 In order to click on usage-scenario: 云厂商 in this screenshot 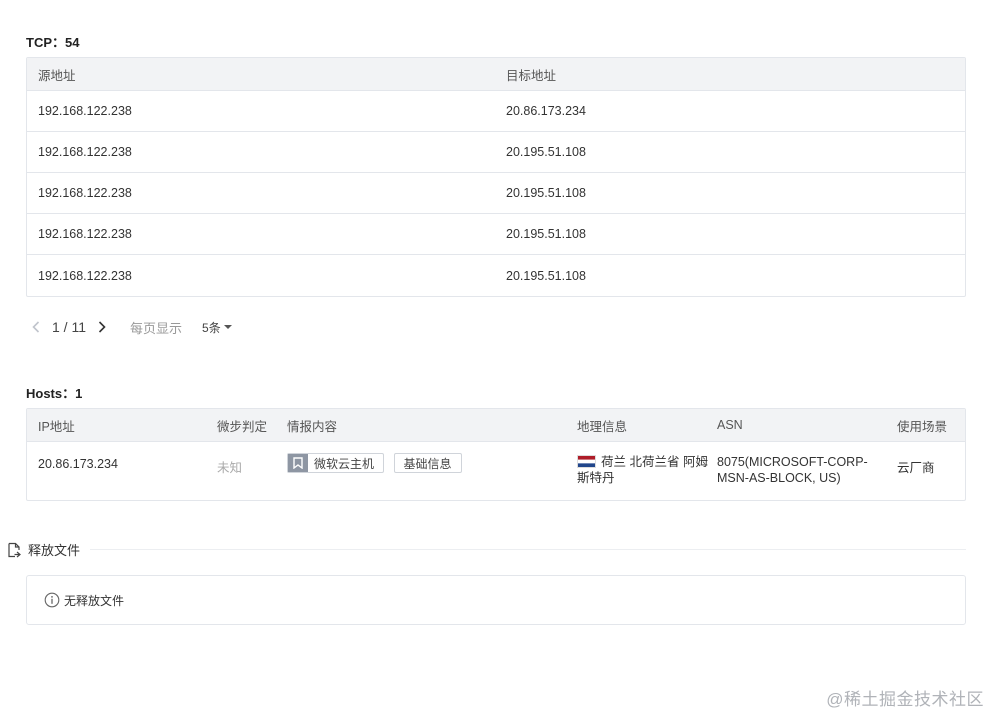, I will do `click(916, 468)`.